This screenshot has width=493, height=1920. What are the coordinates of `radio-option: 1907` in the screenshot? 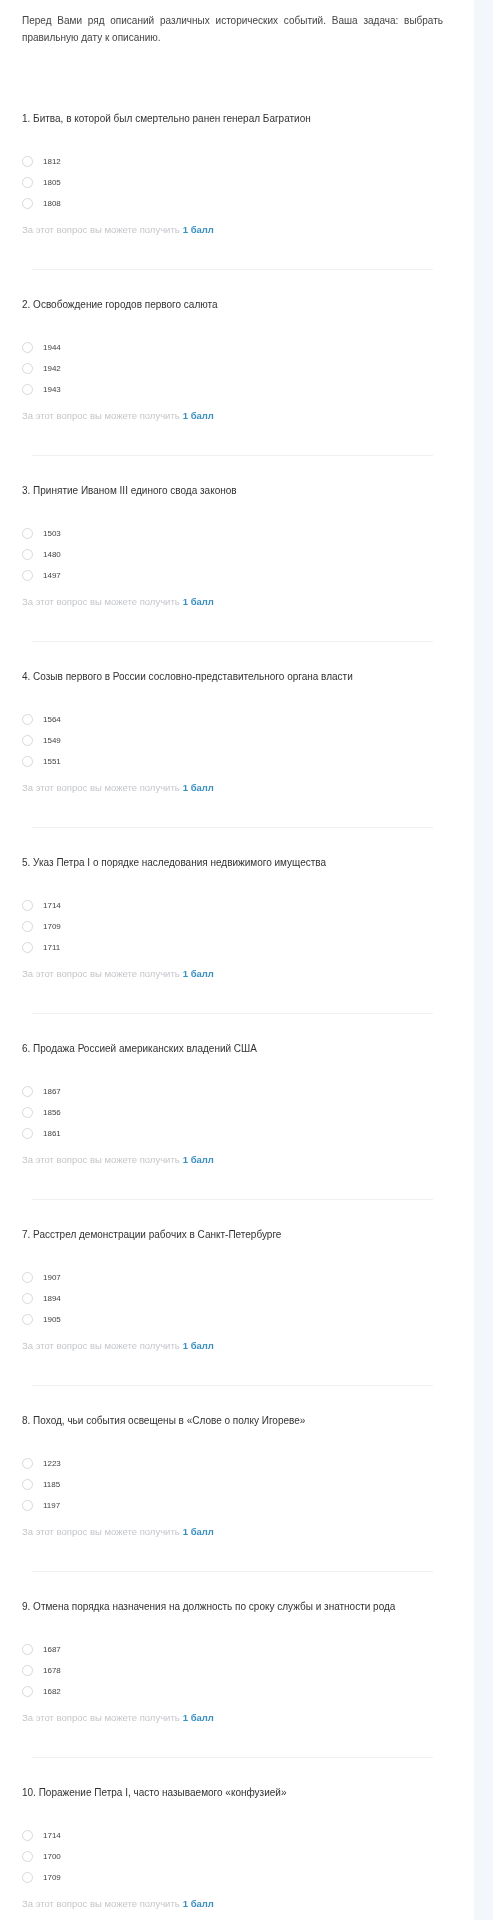 It's located at (41, 1277).